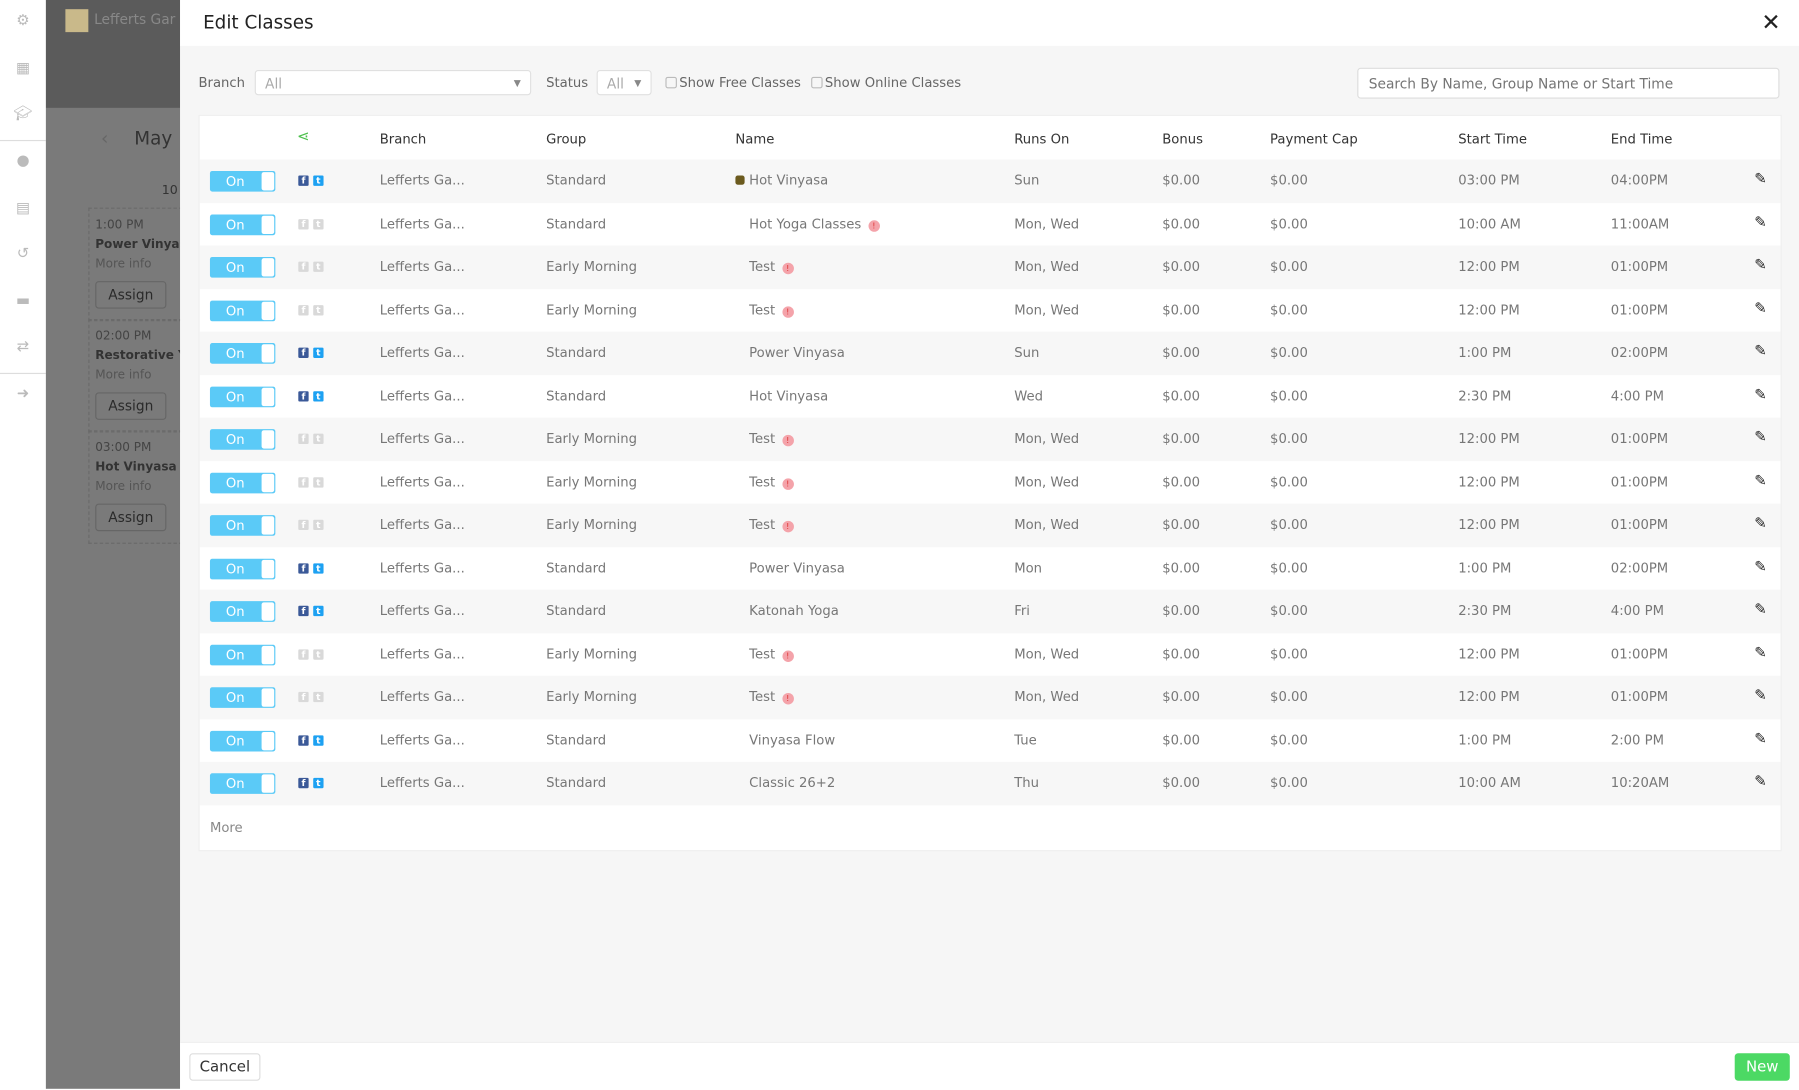 This screenshot has height=1090, width=1799. Describe the element at coordinates (886, 83) in the screenshot. I see `show-online-classes-checkbox: Show Online Classes` at that location.